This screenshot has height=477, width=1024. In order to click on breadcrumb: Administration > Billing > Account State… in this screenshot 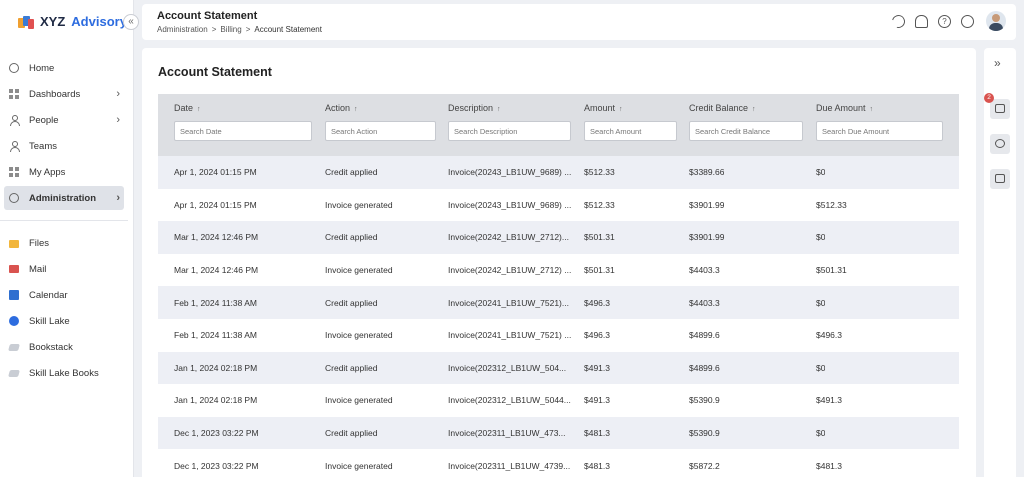, I will do `click(239, 29)`.